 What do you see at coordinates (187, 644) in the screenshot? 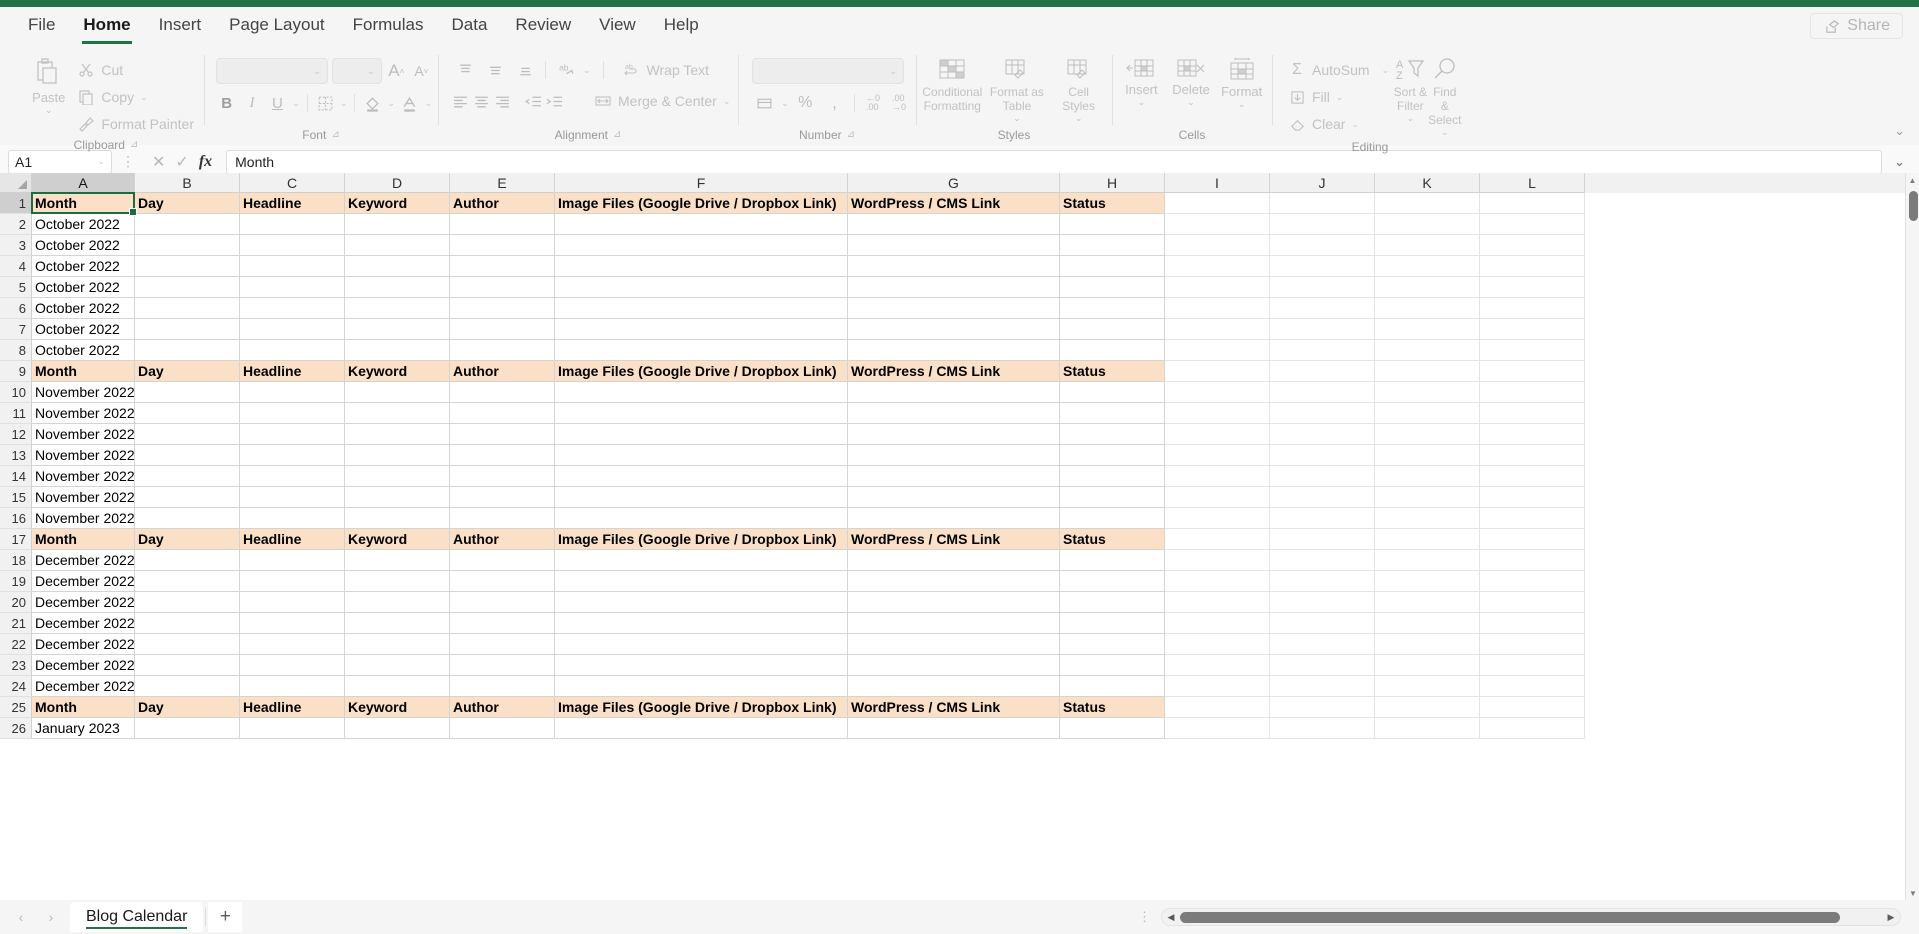
I see `cell-B22` at bounding box center [187, 644].